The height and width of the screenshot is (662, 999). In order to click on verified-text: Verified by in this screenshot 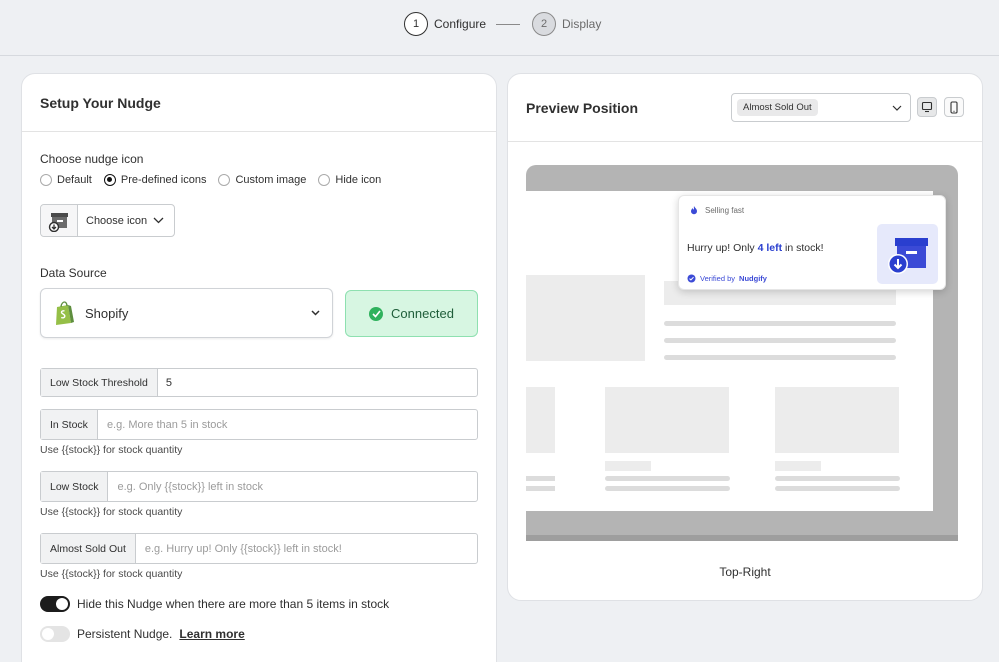, I will do `click(718, 278)`.